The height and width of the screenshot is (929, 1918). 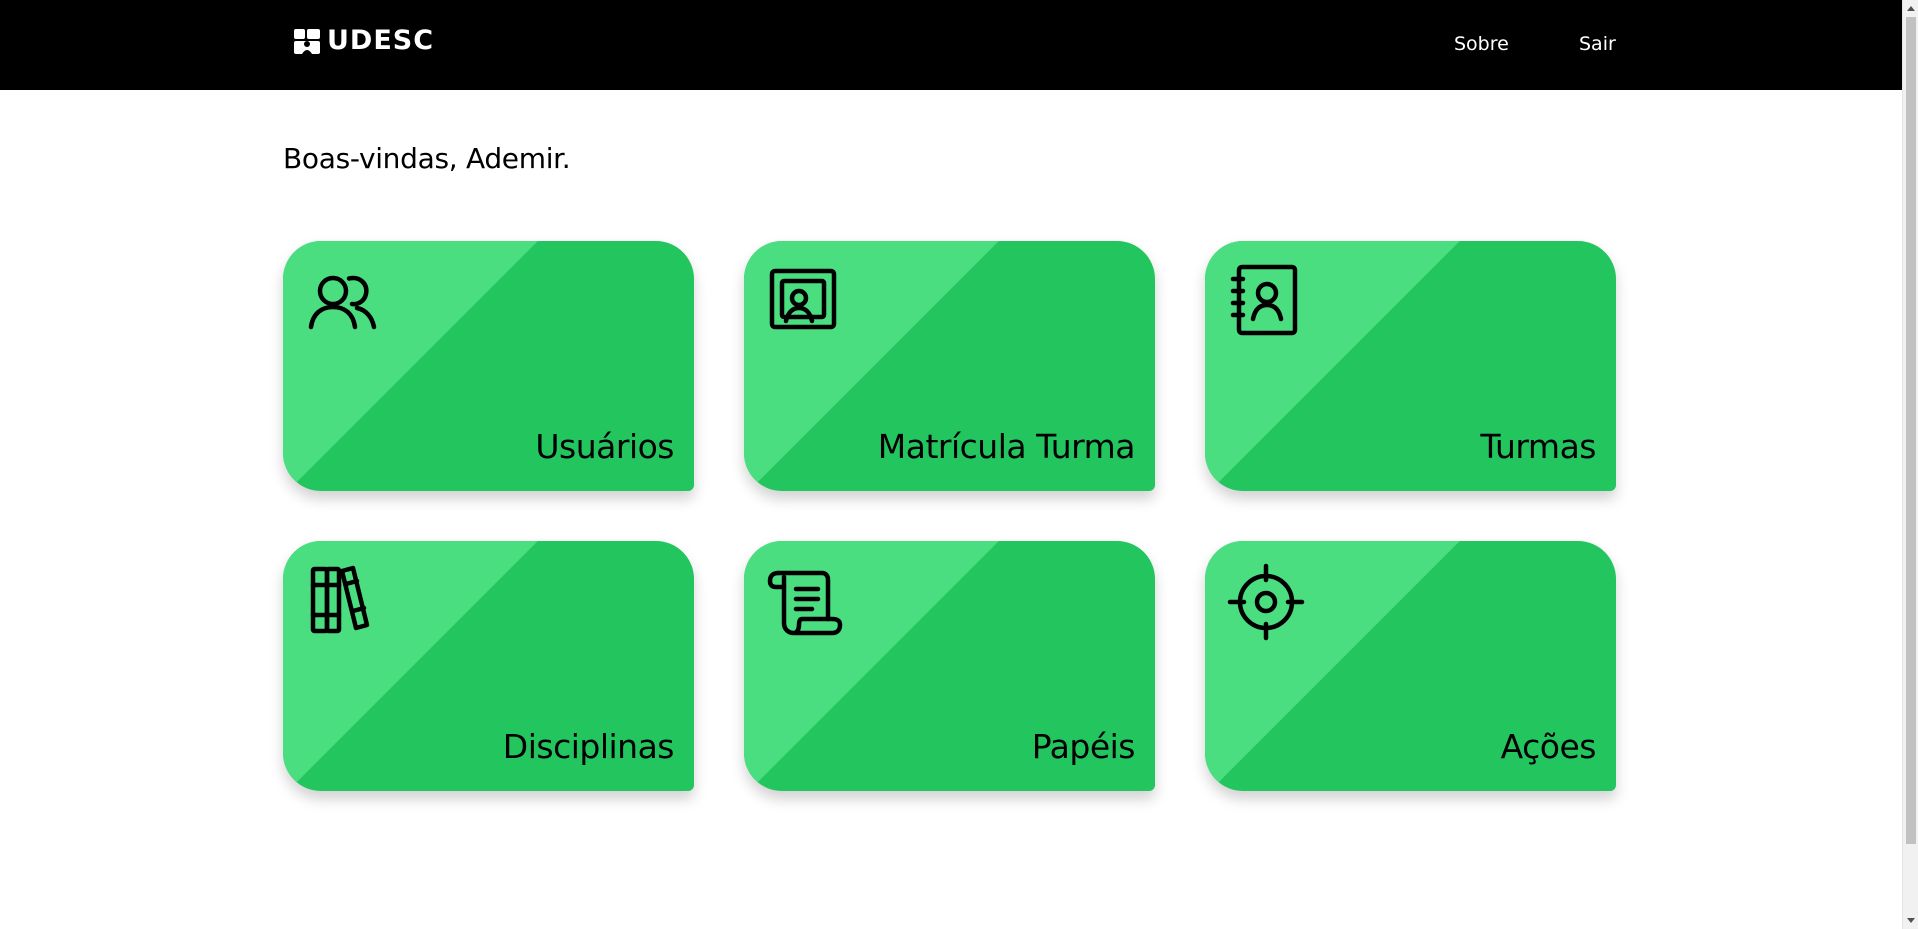 I want to click on udesc-logo-icon, so click(x=307, y=41).